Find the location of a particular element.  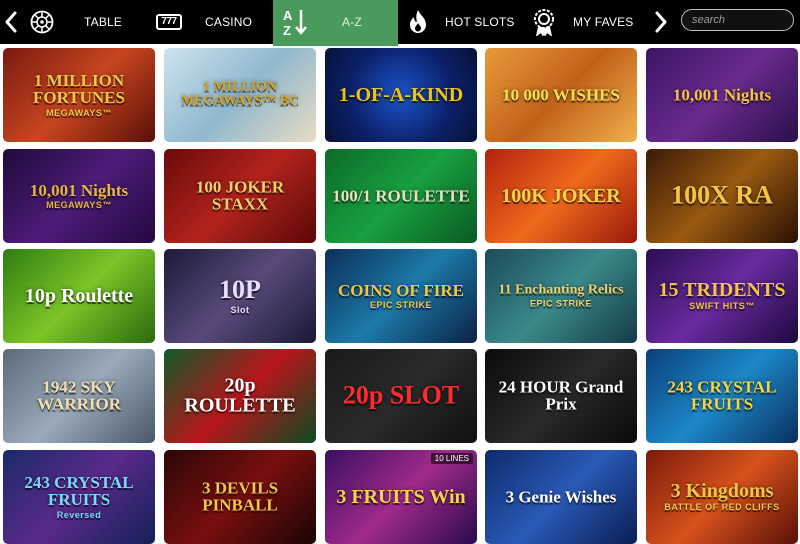

game-subtitle-text: BATTLE OF RED CLIFFS is located at coordinates (722, 507).